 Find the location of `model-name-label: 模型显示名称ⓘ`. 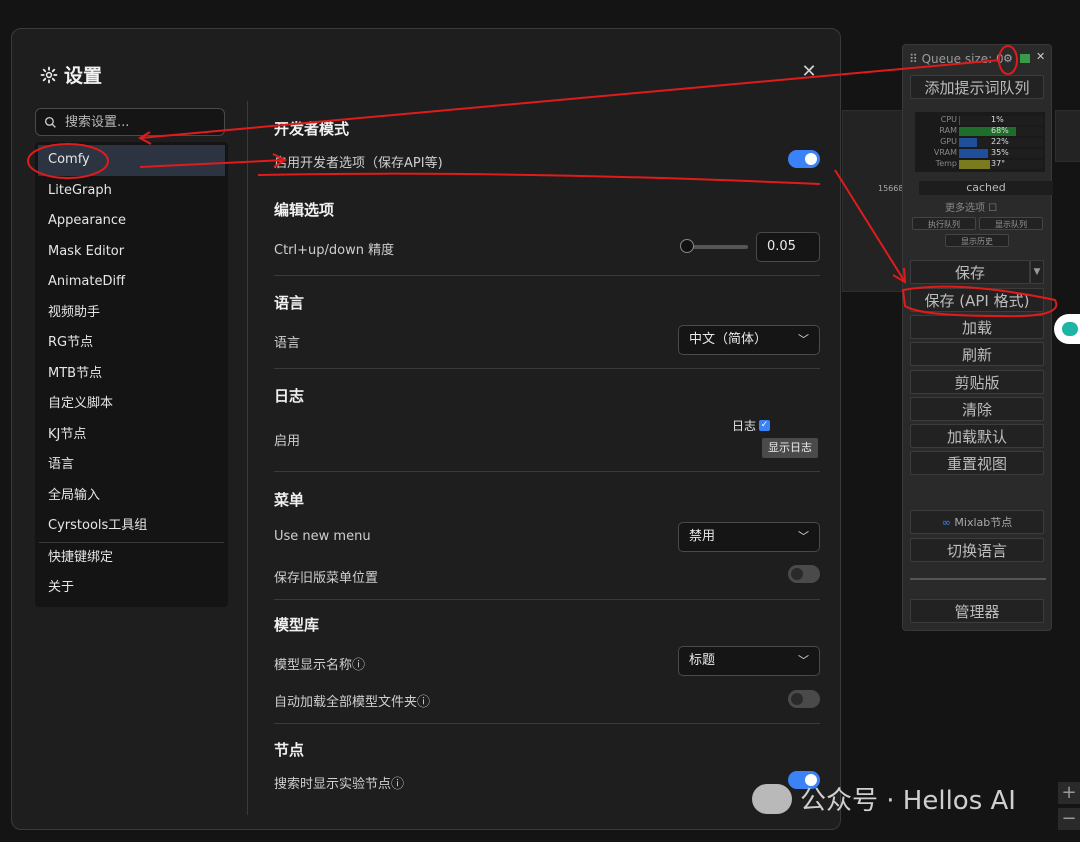

model-name-label: 模型显示名称ⓘ is located at coordinates (320, 665).